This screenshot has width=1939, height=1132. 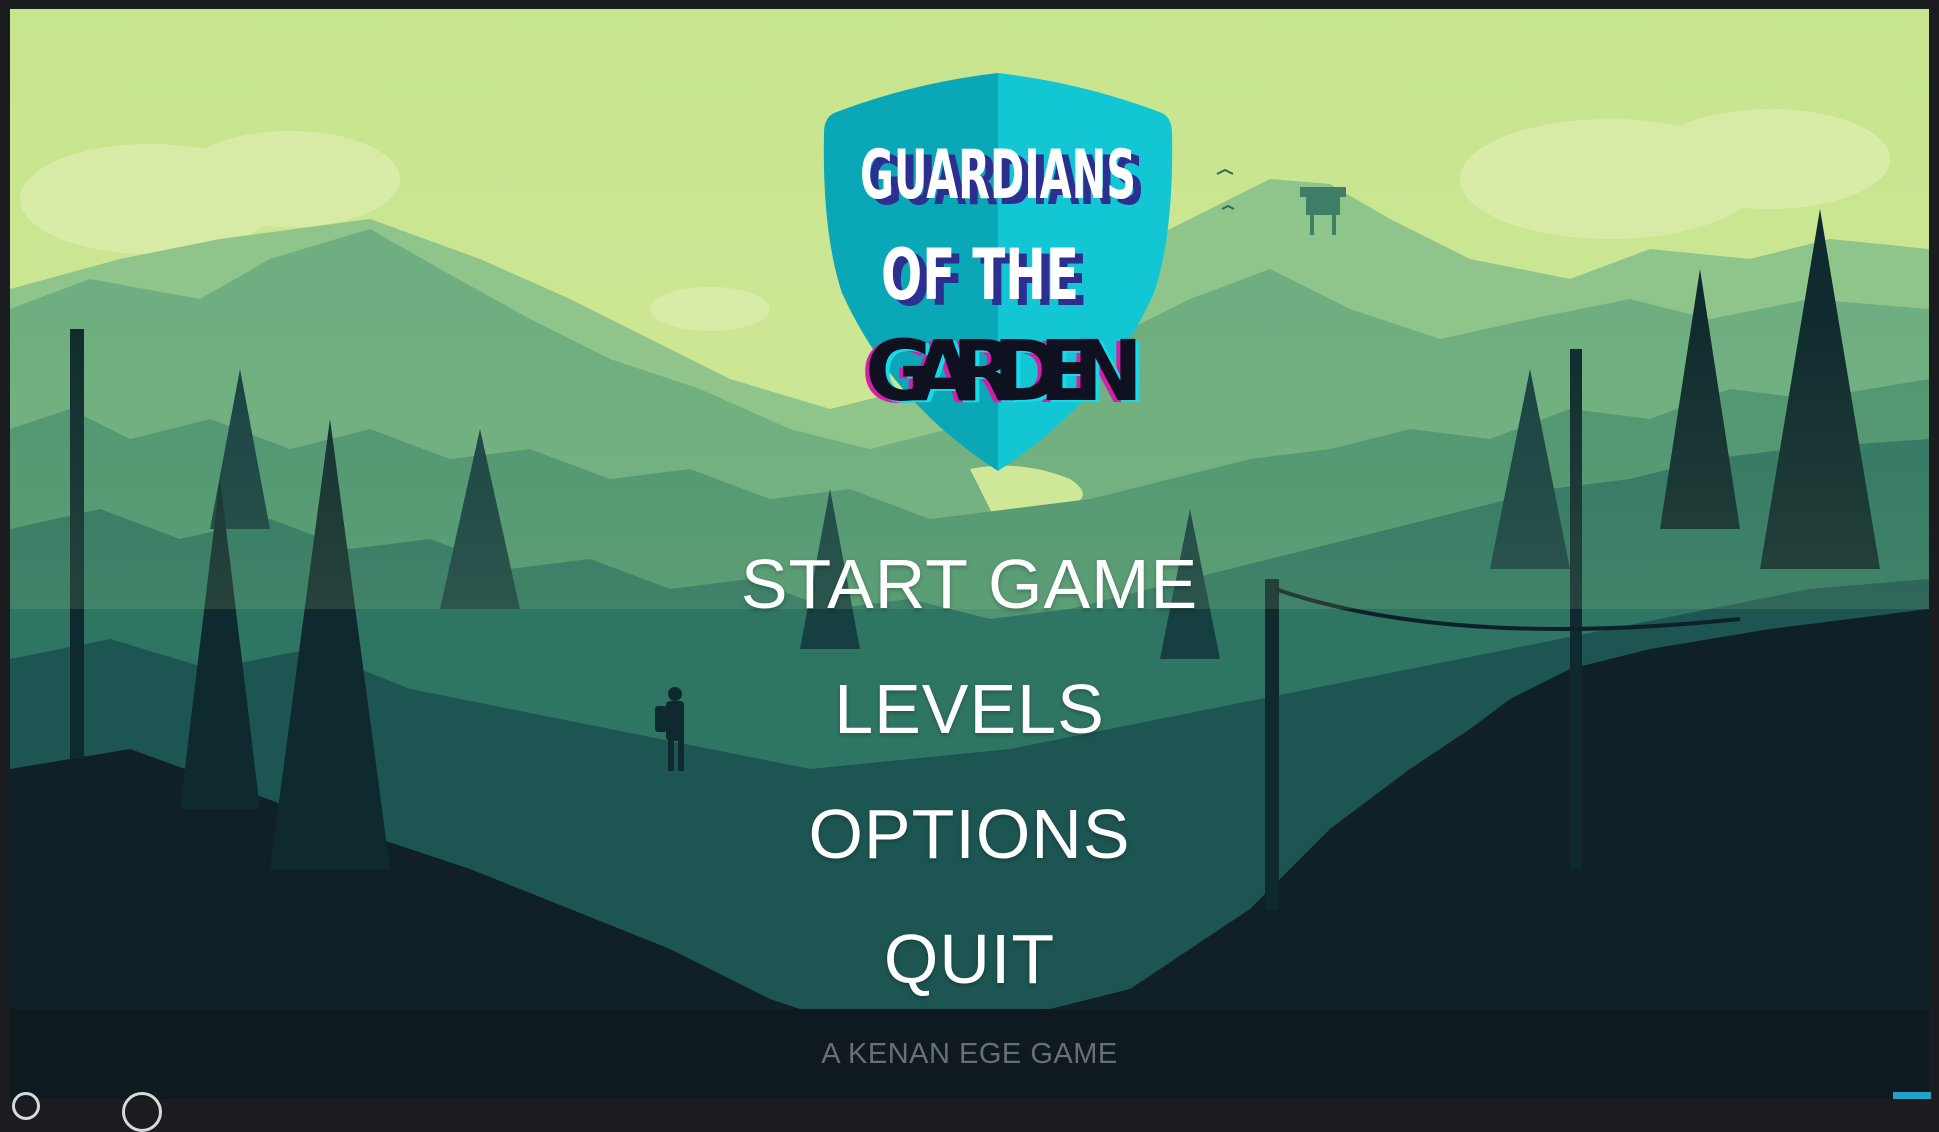 I want to click on sound-icon, so click(x=26, y=1106).